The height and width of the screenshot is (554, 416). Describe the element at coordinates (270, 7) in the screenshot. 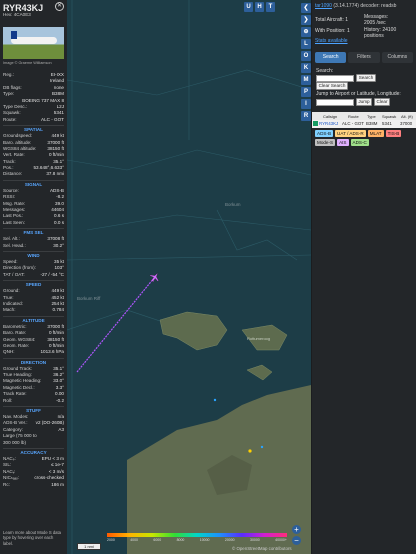

I see `map-button-t: T` at that location.